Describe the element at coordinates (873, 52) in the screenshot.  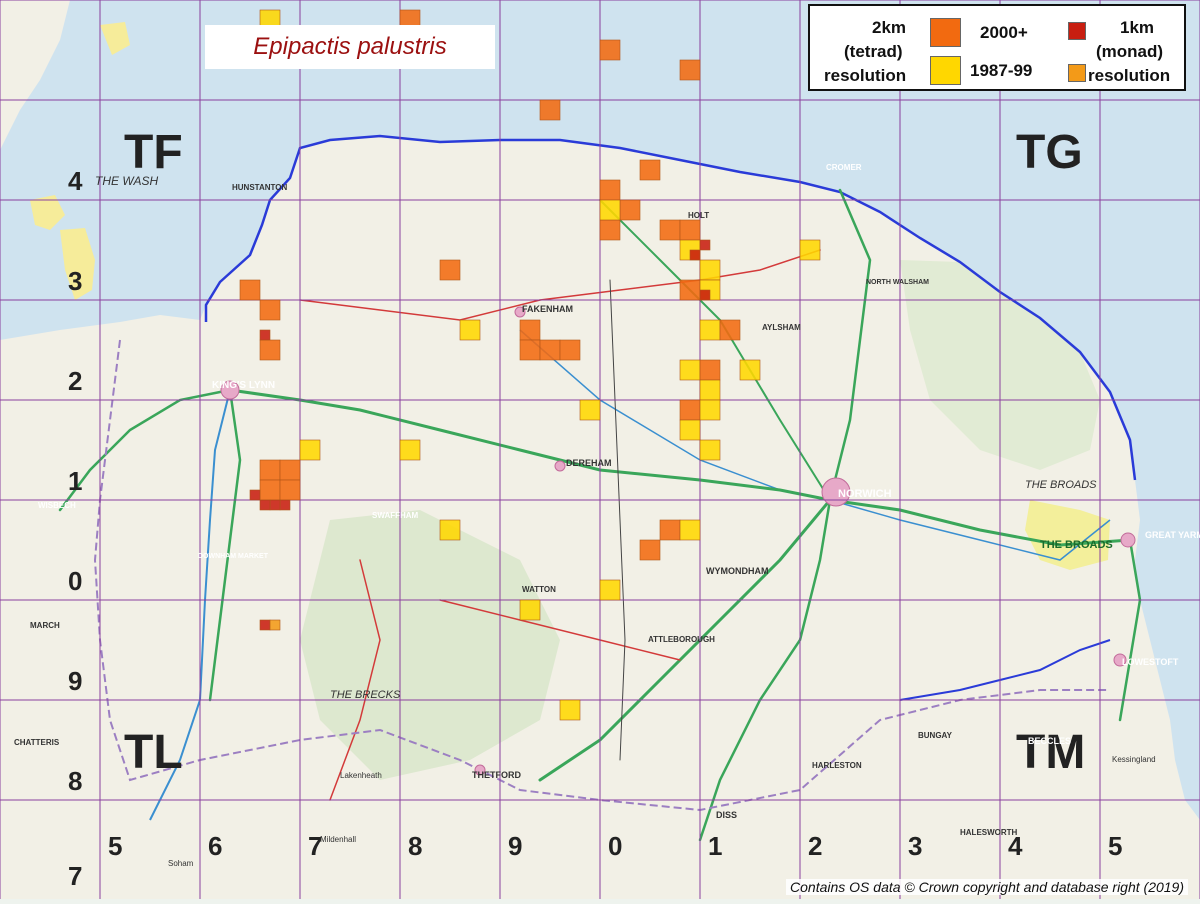
I see `legend-tetrad-label-2: (tetrad)` at that location.